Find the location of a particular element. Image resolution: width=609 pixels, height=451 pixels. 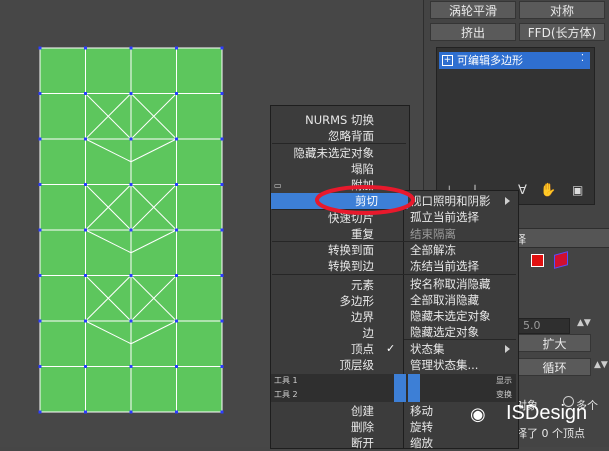

menu-right-item-label: 按名称取消隐藏 is located at coordinates (450, 284).